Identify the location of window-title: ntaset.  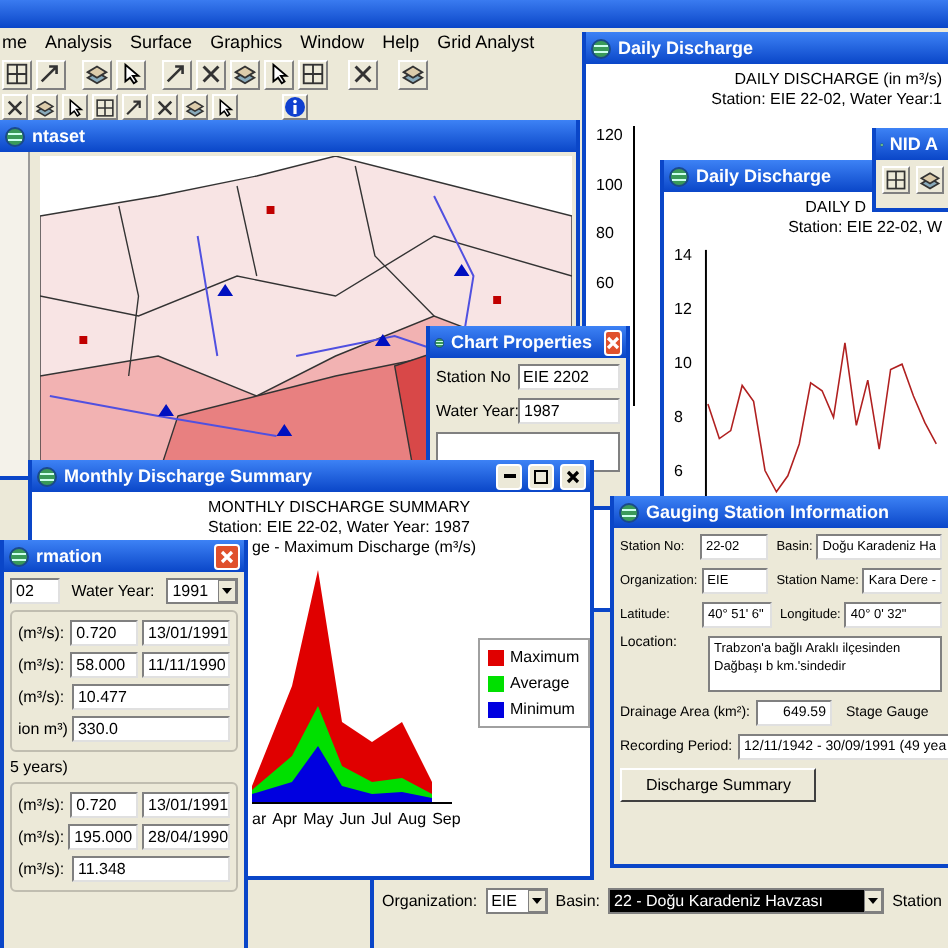
(59, 136).